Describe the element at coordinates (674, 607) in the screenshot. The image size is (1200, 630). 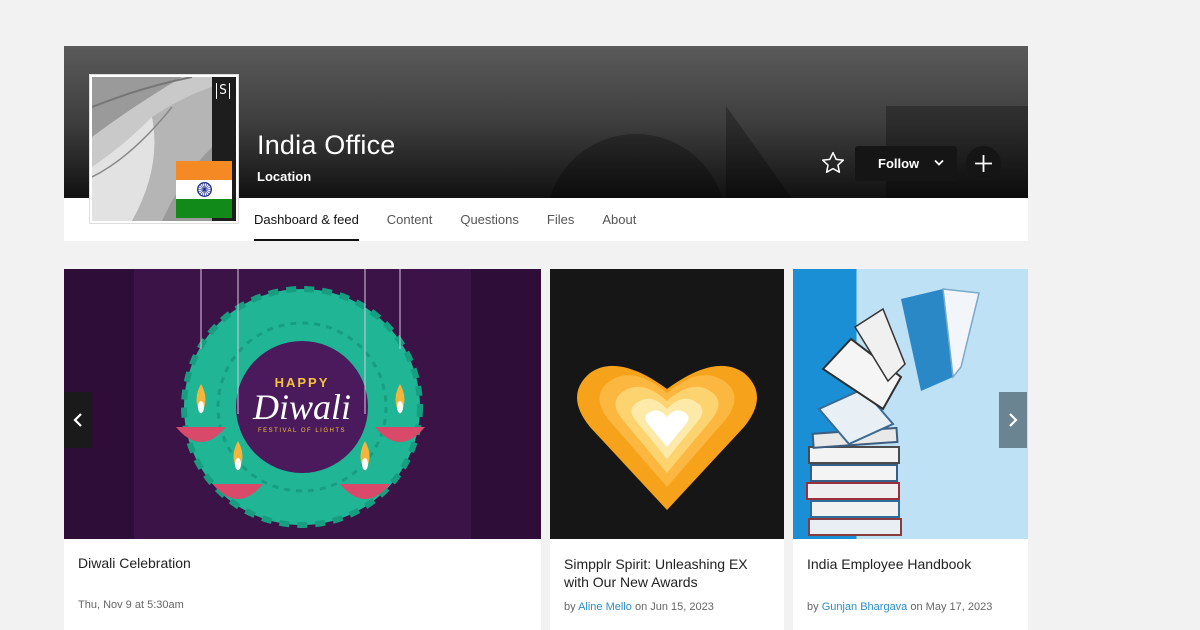
I see `card-date: on Jun 15, 2023` at that location.